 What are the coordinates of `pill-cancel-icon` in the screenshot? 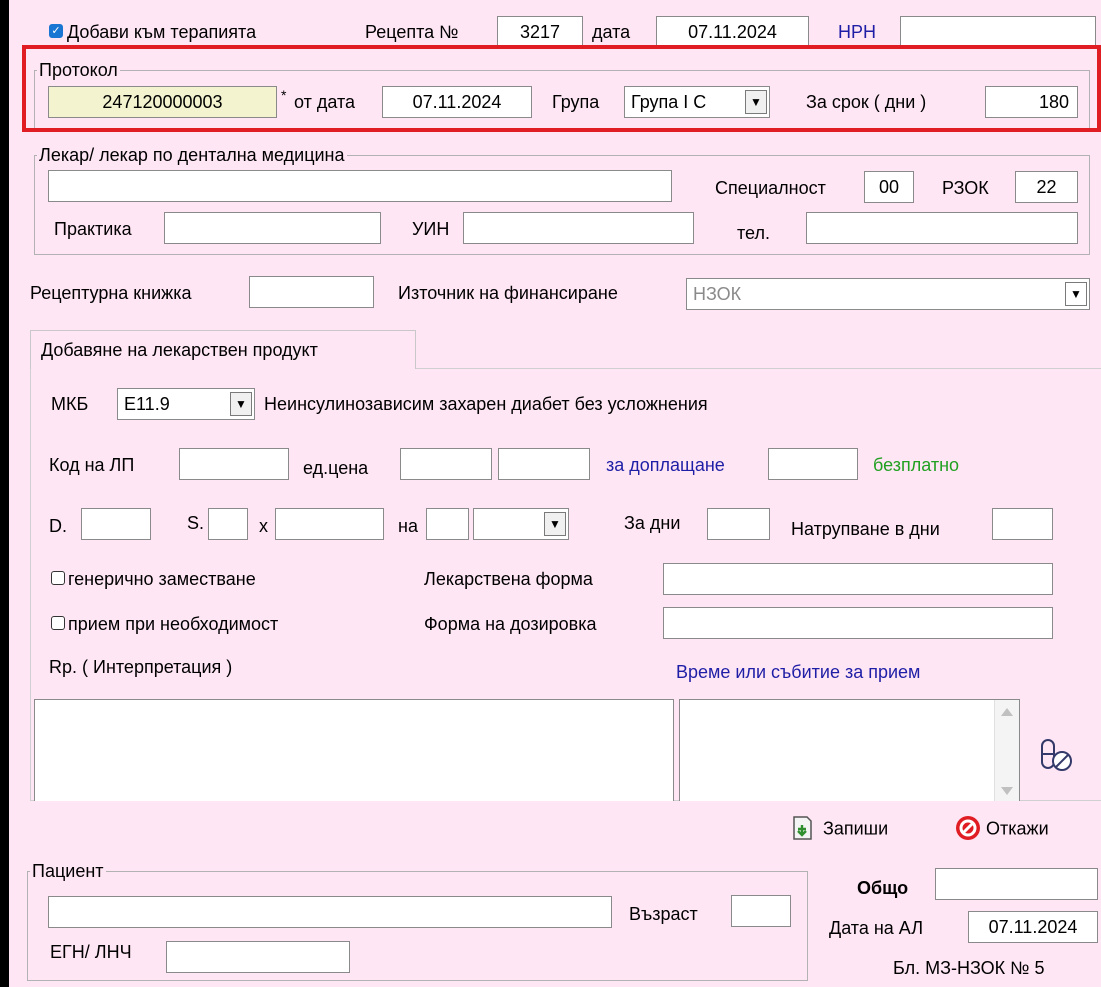 It's located at (1056, 755).